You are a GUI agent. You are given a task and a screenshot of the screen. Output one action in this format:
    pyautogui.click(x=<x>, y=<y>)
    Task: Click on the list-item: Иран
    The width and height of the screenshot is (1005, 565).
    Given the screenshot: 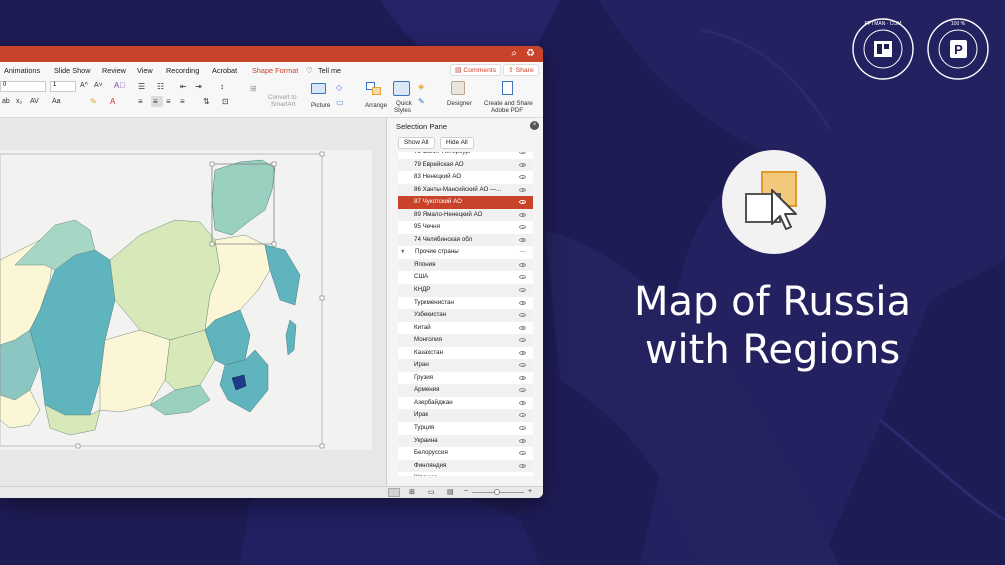 What is the action you would take?
    pyautogui.click(x=465, y=365)
    